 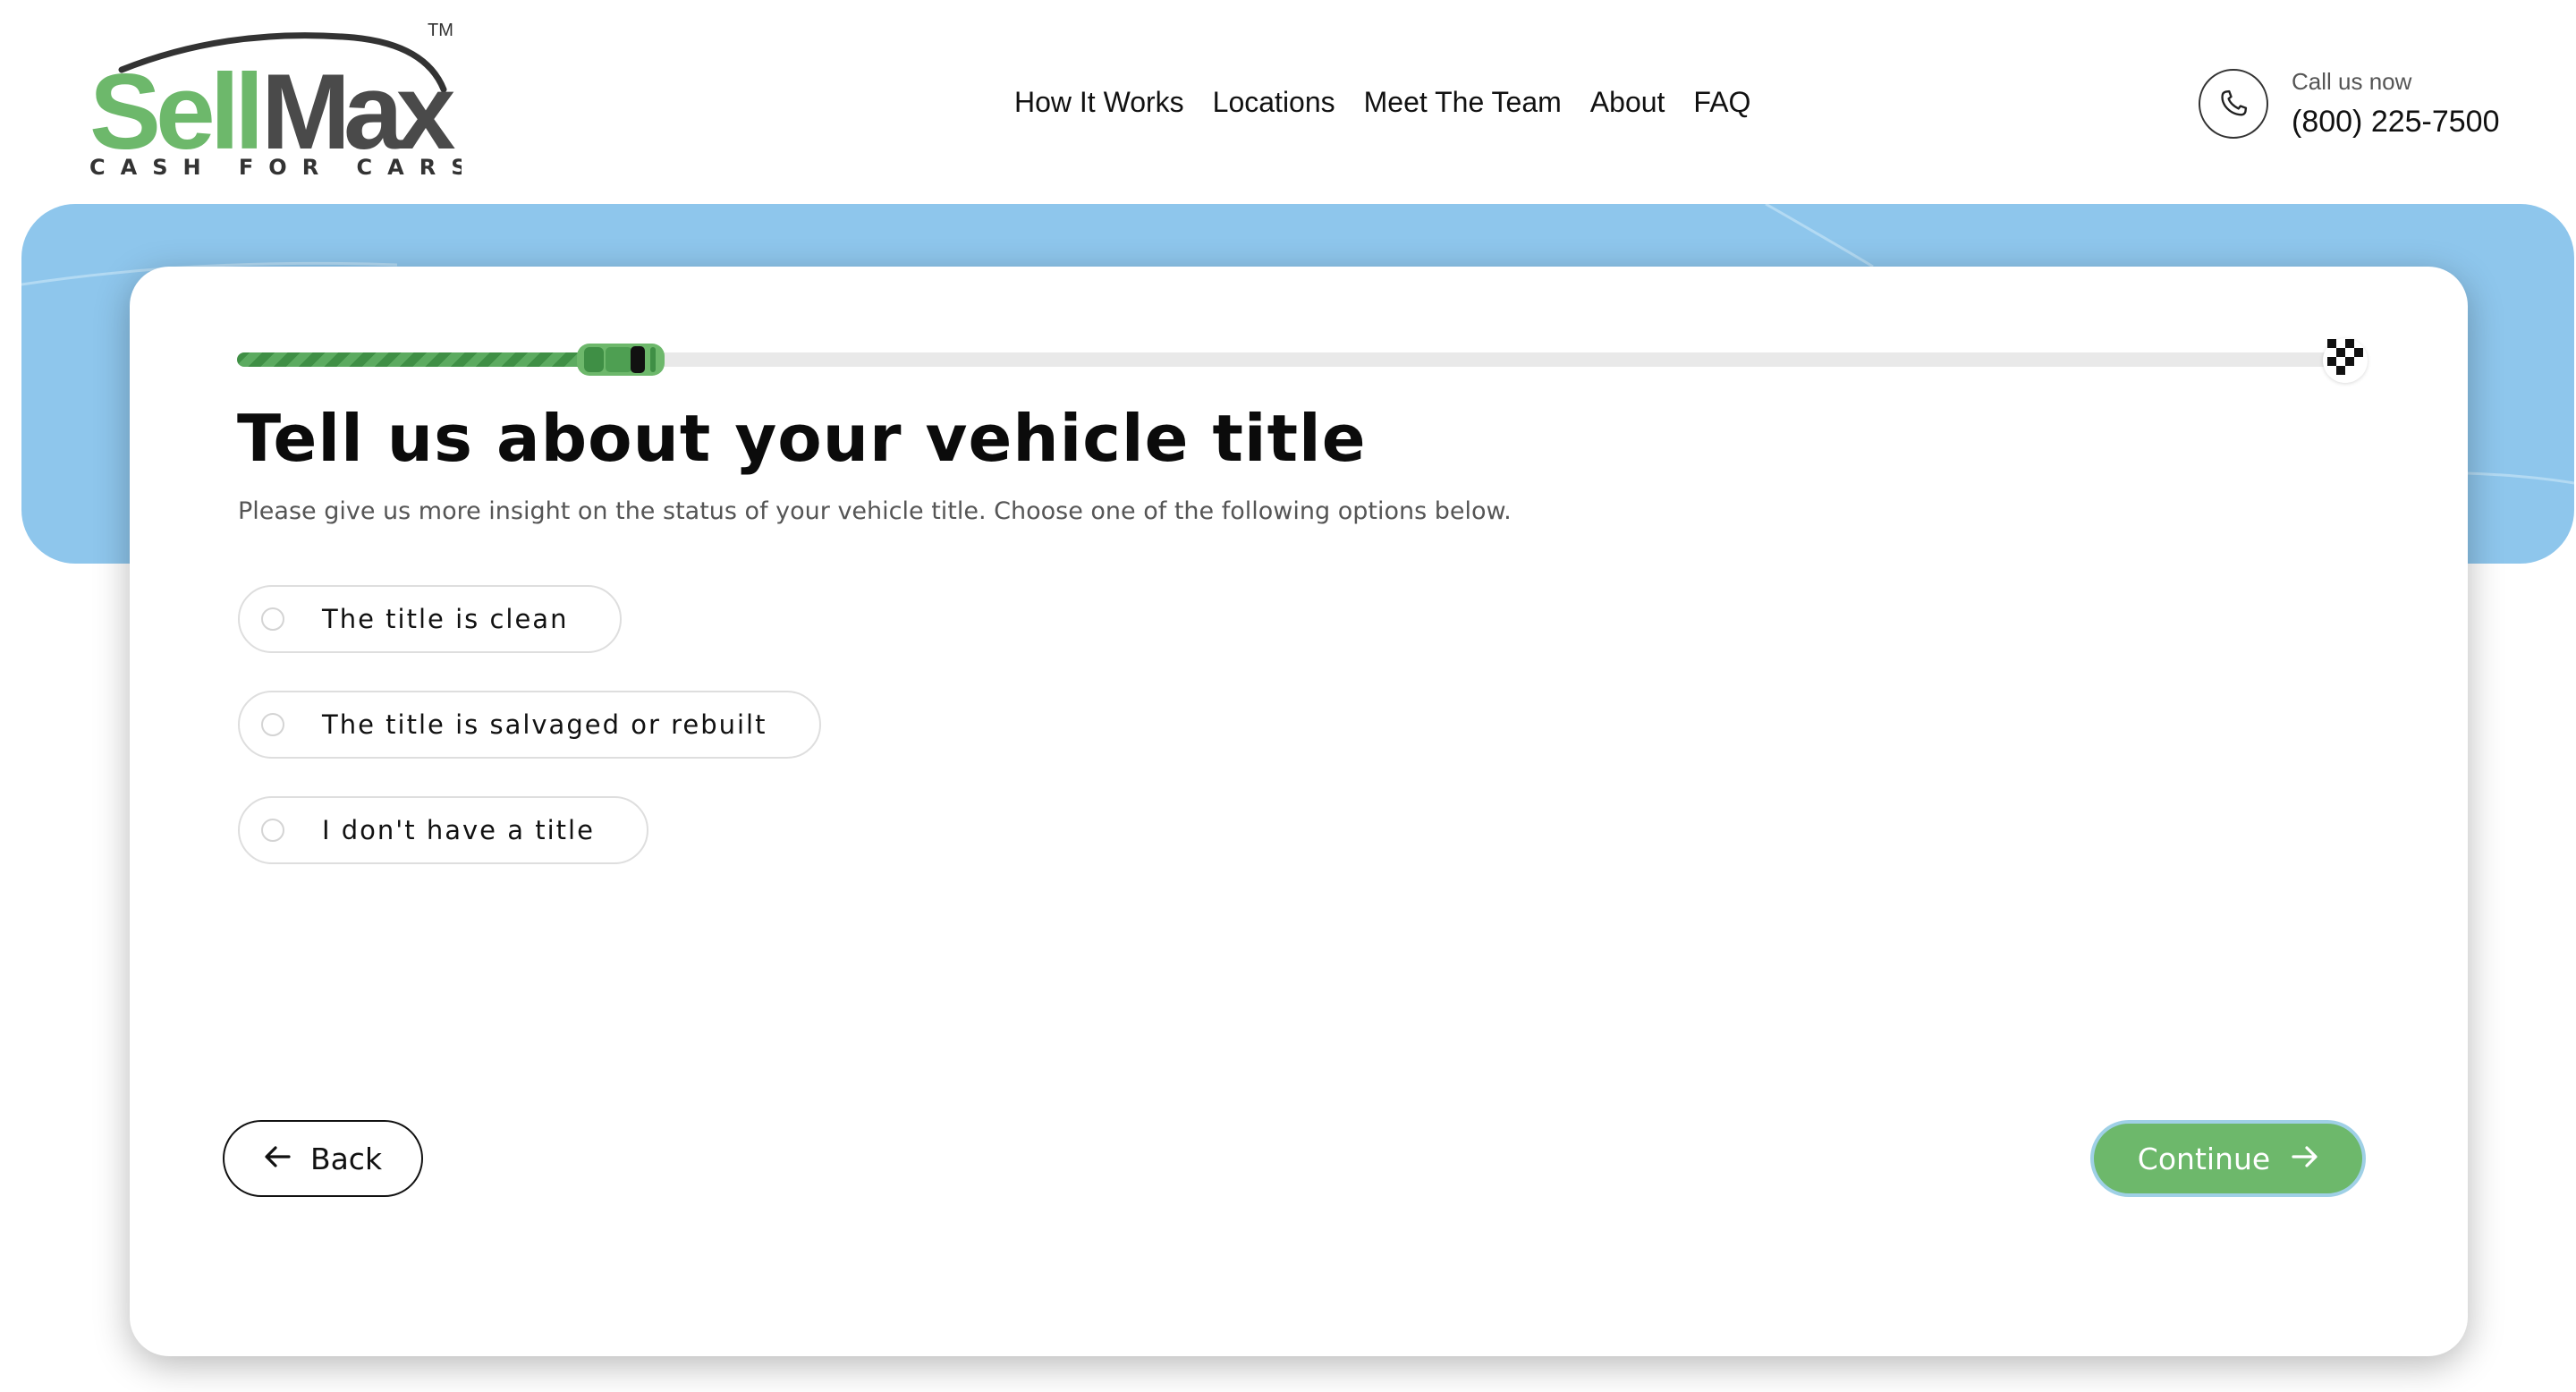 I want to click on option-label: I don't have a title, so click(x=458, y=830).